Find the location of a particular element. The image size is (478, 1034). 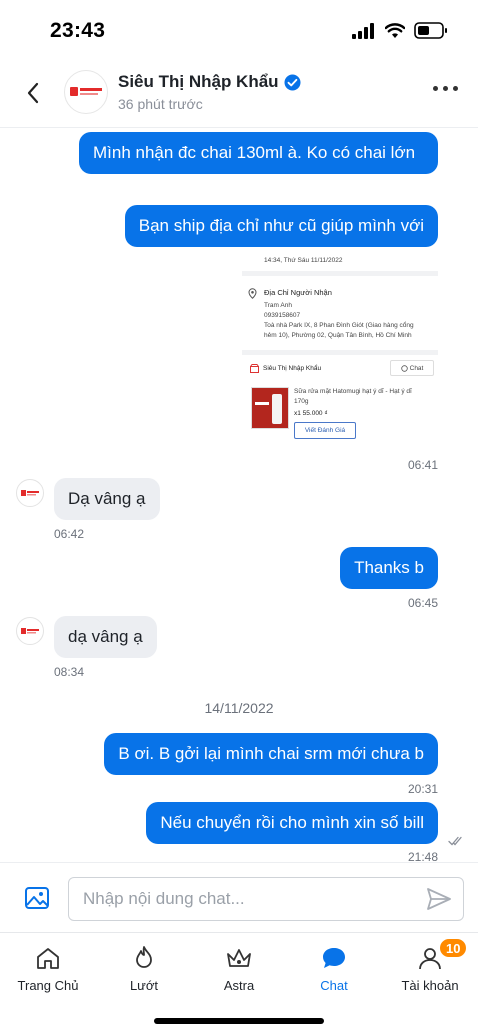

image-icon is located at coordinates (37, 898).